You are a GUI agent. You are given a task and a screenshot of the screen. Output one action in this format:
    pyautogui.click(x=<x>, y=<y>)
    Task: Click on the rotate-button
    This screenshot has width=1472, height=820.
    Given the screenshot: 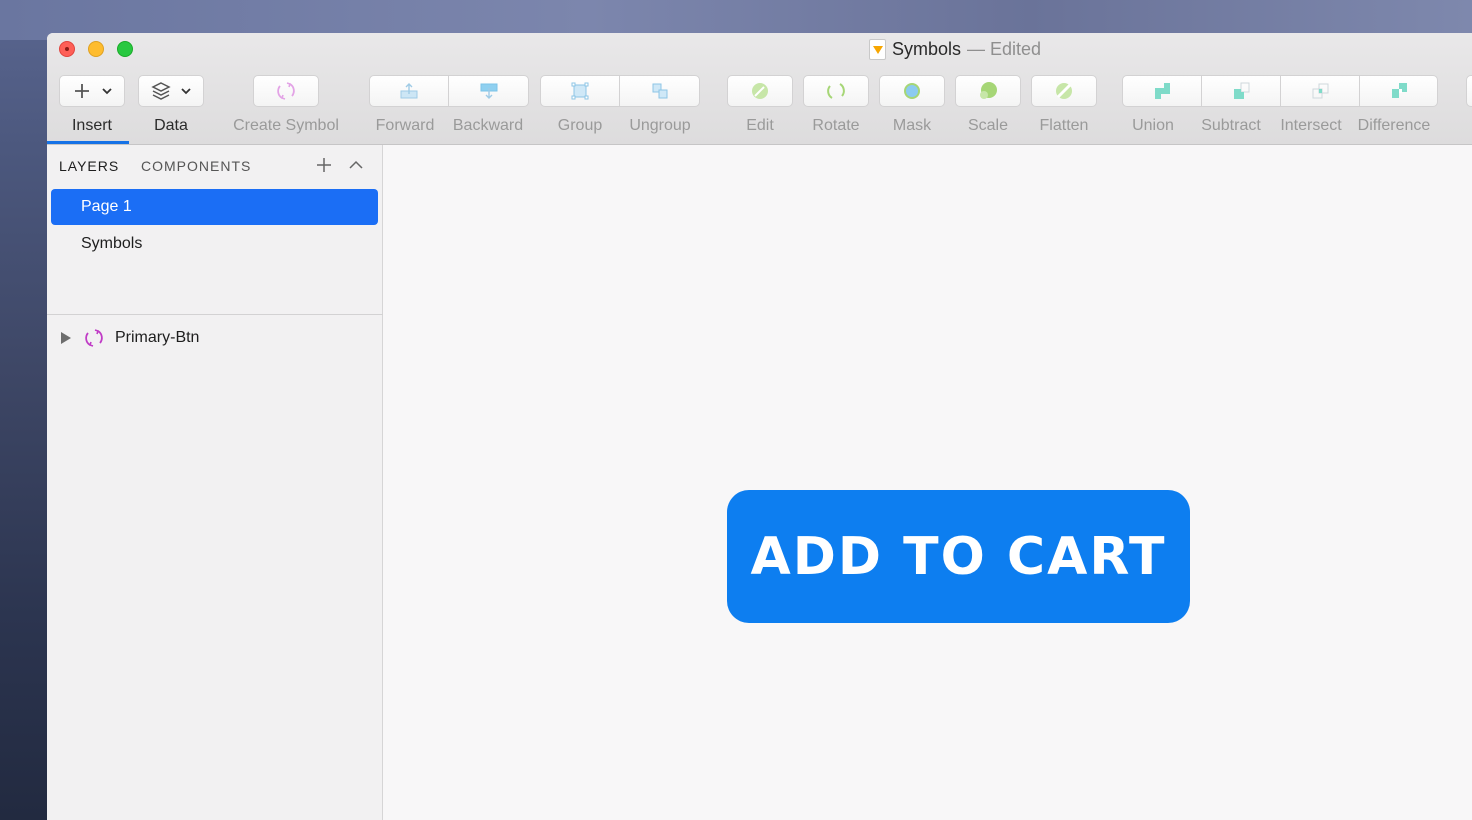 What is the action you would take?
    pyautogui.click(x=836, y=91)
    